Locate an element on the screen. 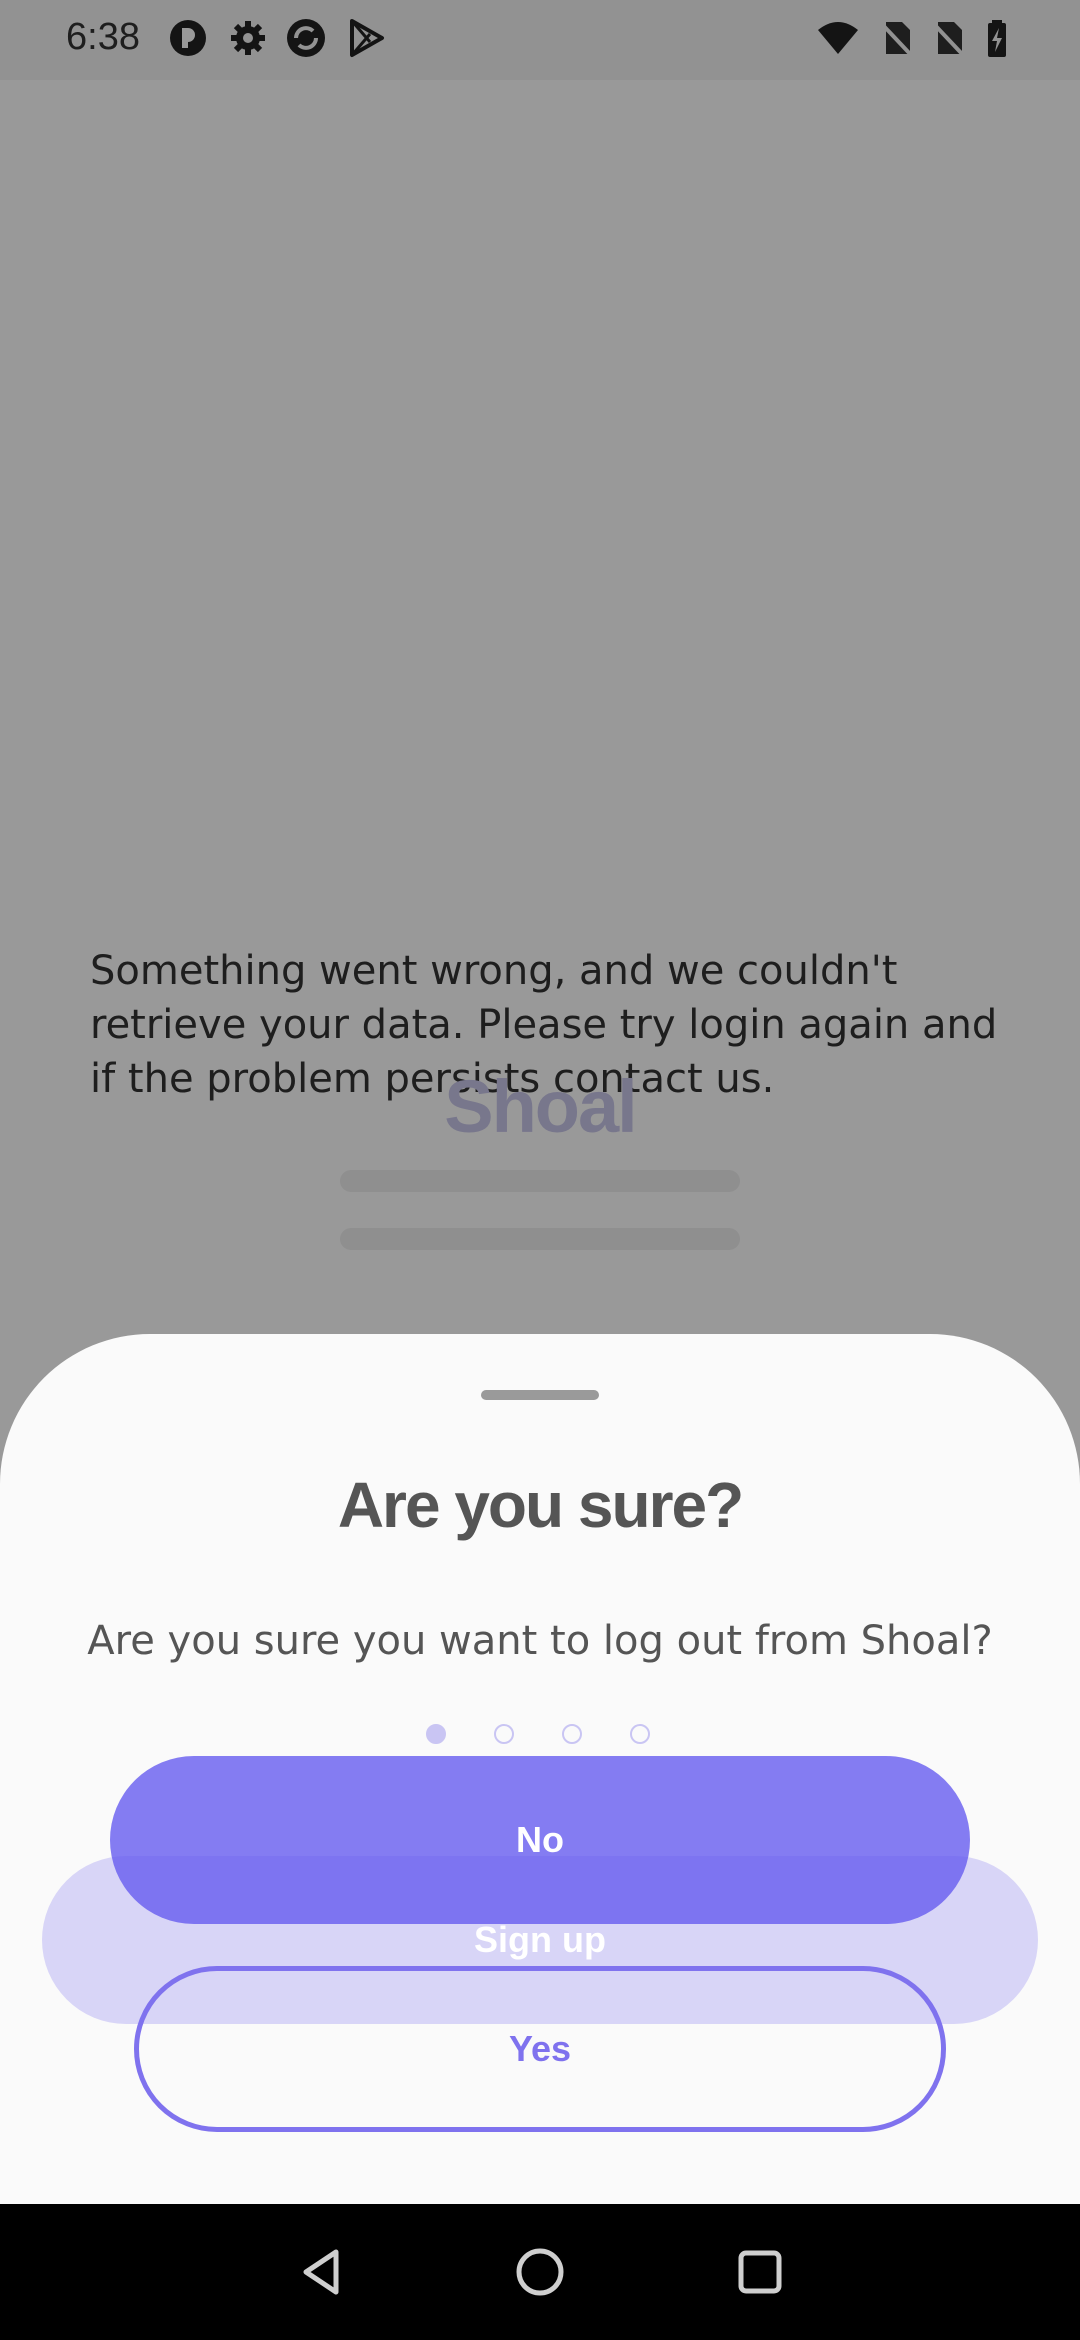  sheet-title: Are you sure? is located at coordinates (540, 1505).